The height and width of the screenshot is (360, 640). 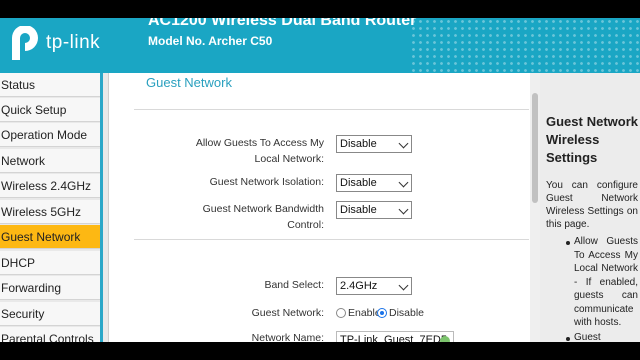 What do you see at coordinates (287, 313) in the screenshot?
I see `guest-network-label: Guest Network:` at bounding box center [287, 313].